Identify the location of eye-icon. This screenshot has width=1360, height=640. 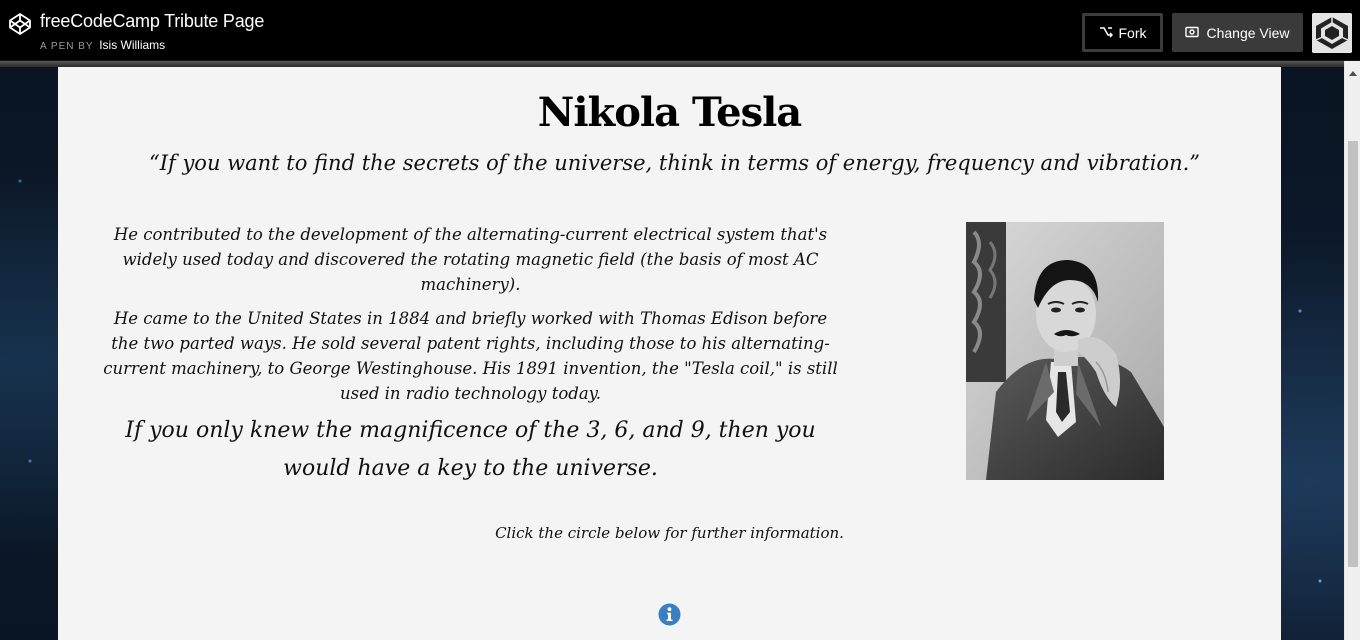
(1192, 33).